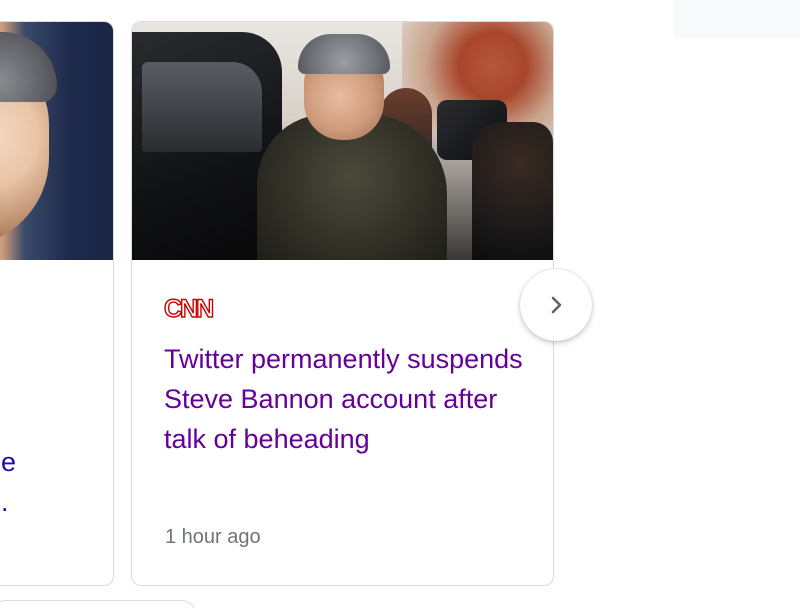 Image resolution: width=800 pixels, height=608 pixels. Describe the element at coordinates (8, 462) in the screenshot. I see `news-card-previous-title-line1: e` at that location.